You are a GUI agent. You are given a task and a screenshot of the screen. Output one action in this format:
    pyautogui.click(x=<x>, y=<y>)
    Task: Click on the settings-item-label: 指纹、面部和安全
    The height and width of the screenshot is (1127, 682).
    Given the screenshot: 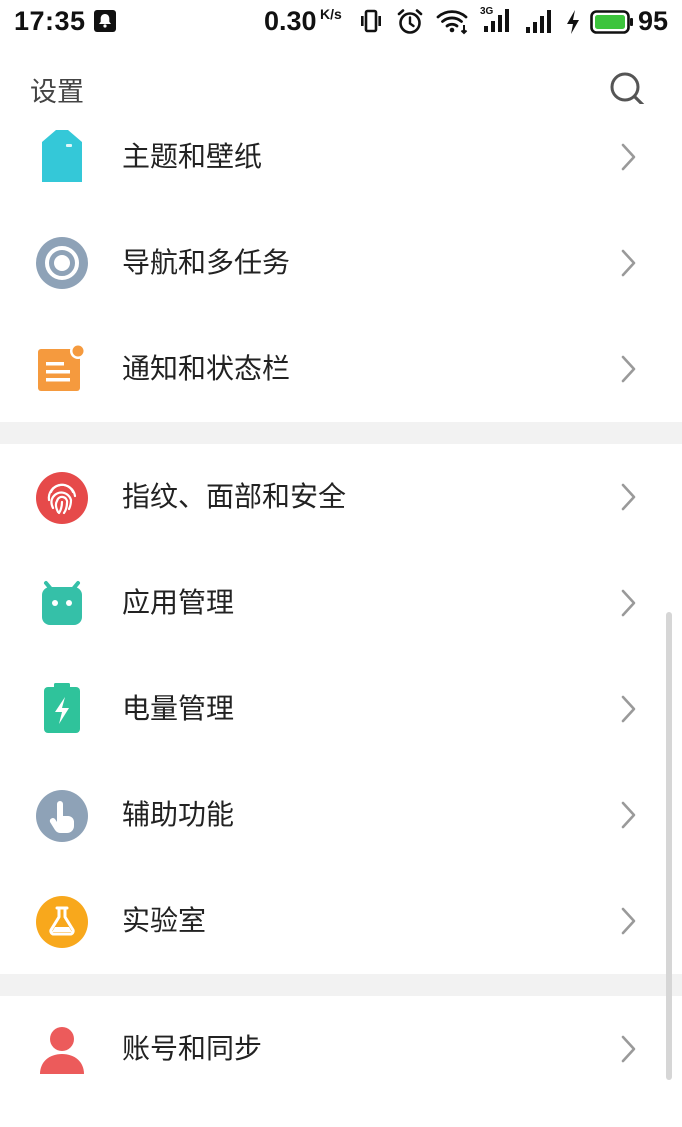 What is the action you would take?
    pyautogui.click(x=234, y=496)
    